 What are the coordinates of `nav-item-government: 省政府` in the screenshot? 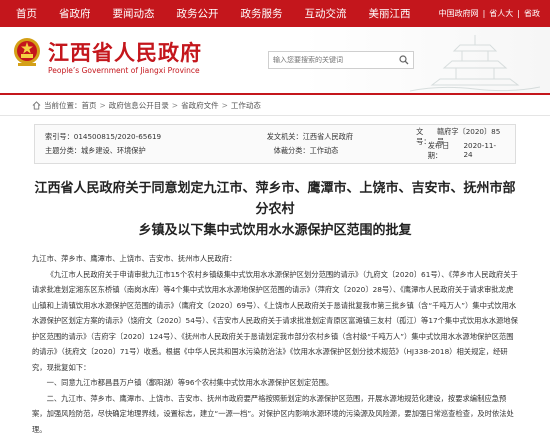 It's located at (75, 13).